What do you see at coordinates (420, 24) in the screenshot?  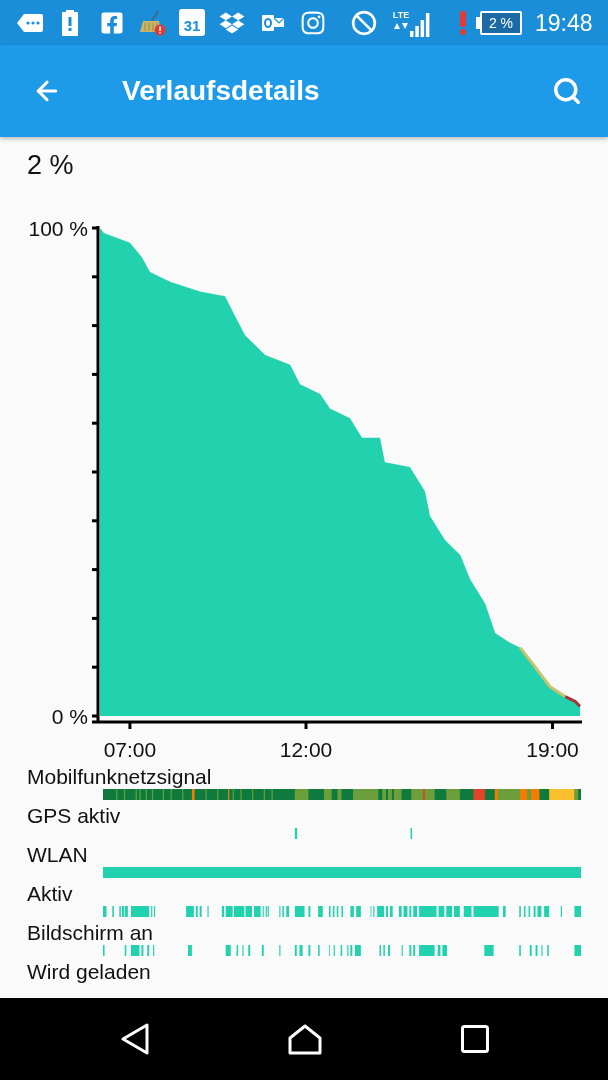 I see `signal-icon` at bounding box center [420, 24].